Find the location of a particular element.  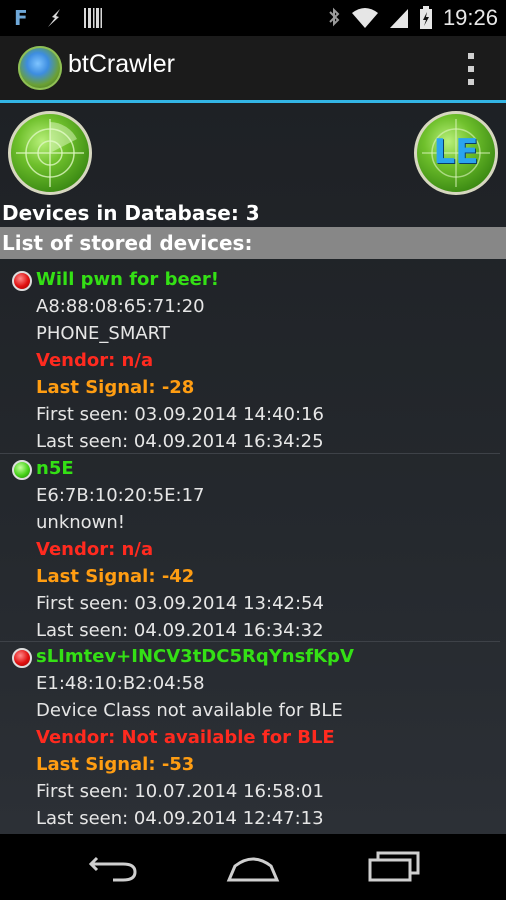

device-class: unknown! is located at coordinates (81, 522).